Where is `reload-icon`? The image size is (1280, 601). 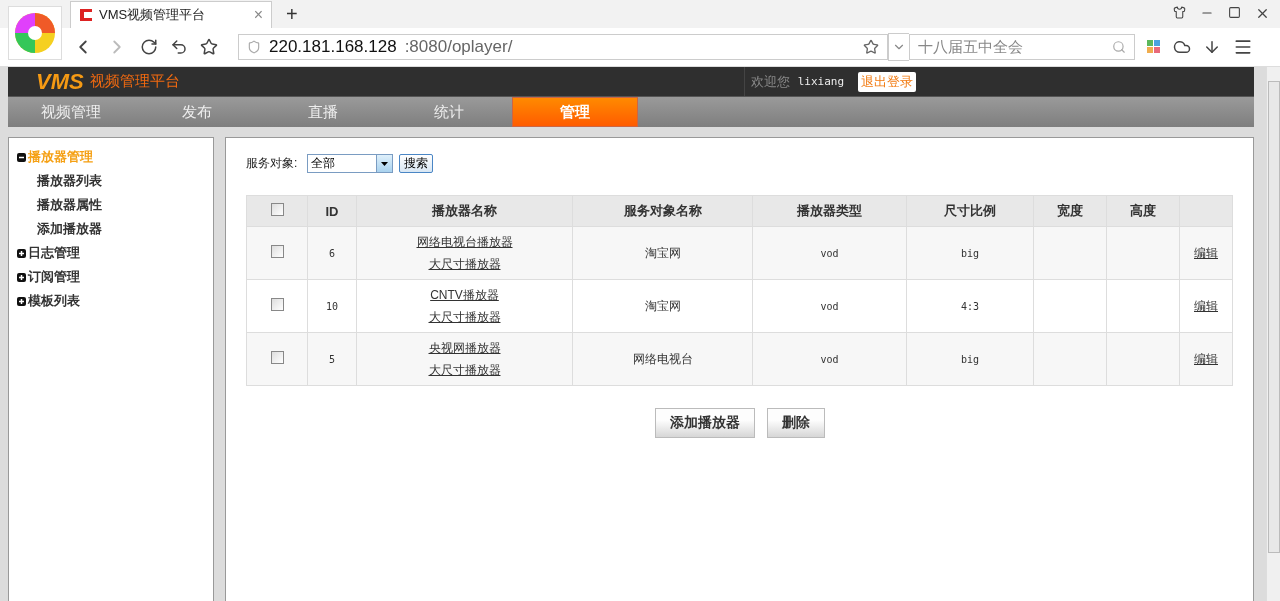
reload-icon is located at coordinates (149, 47).